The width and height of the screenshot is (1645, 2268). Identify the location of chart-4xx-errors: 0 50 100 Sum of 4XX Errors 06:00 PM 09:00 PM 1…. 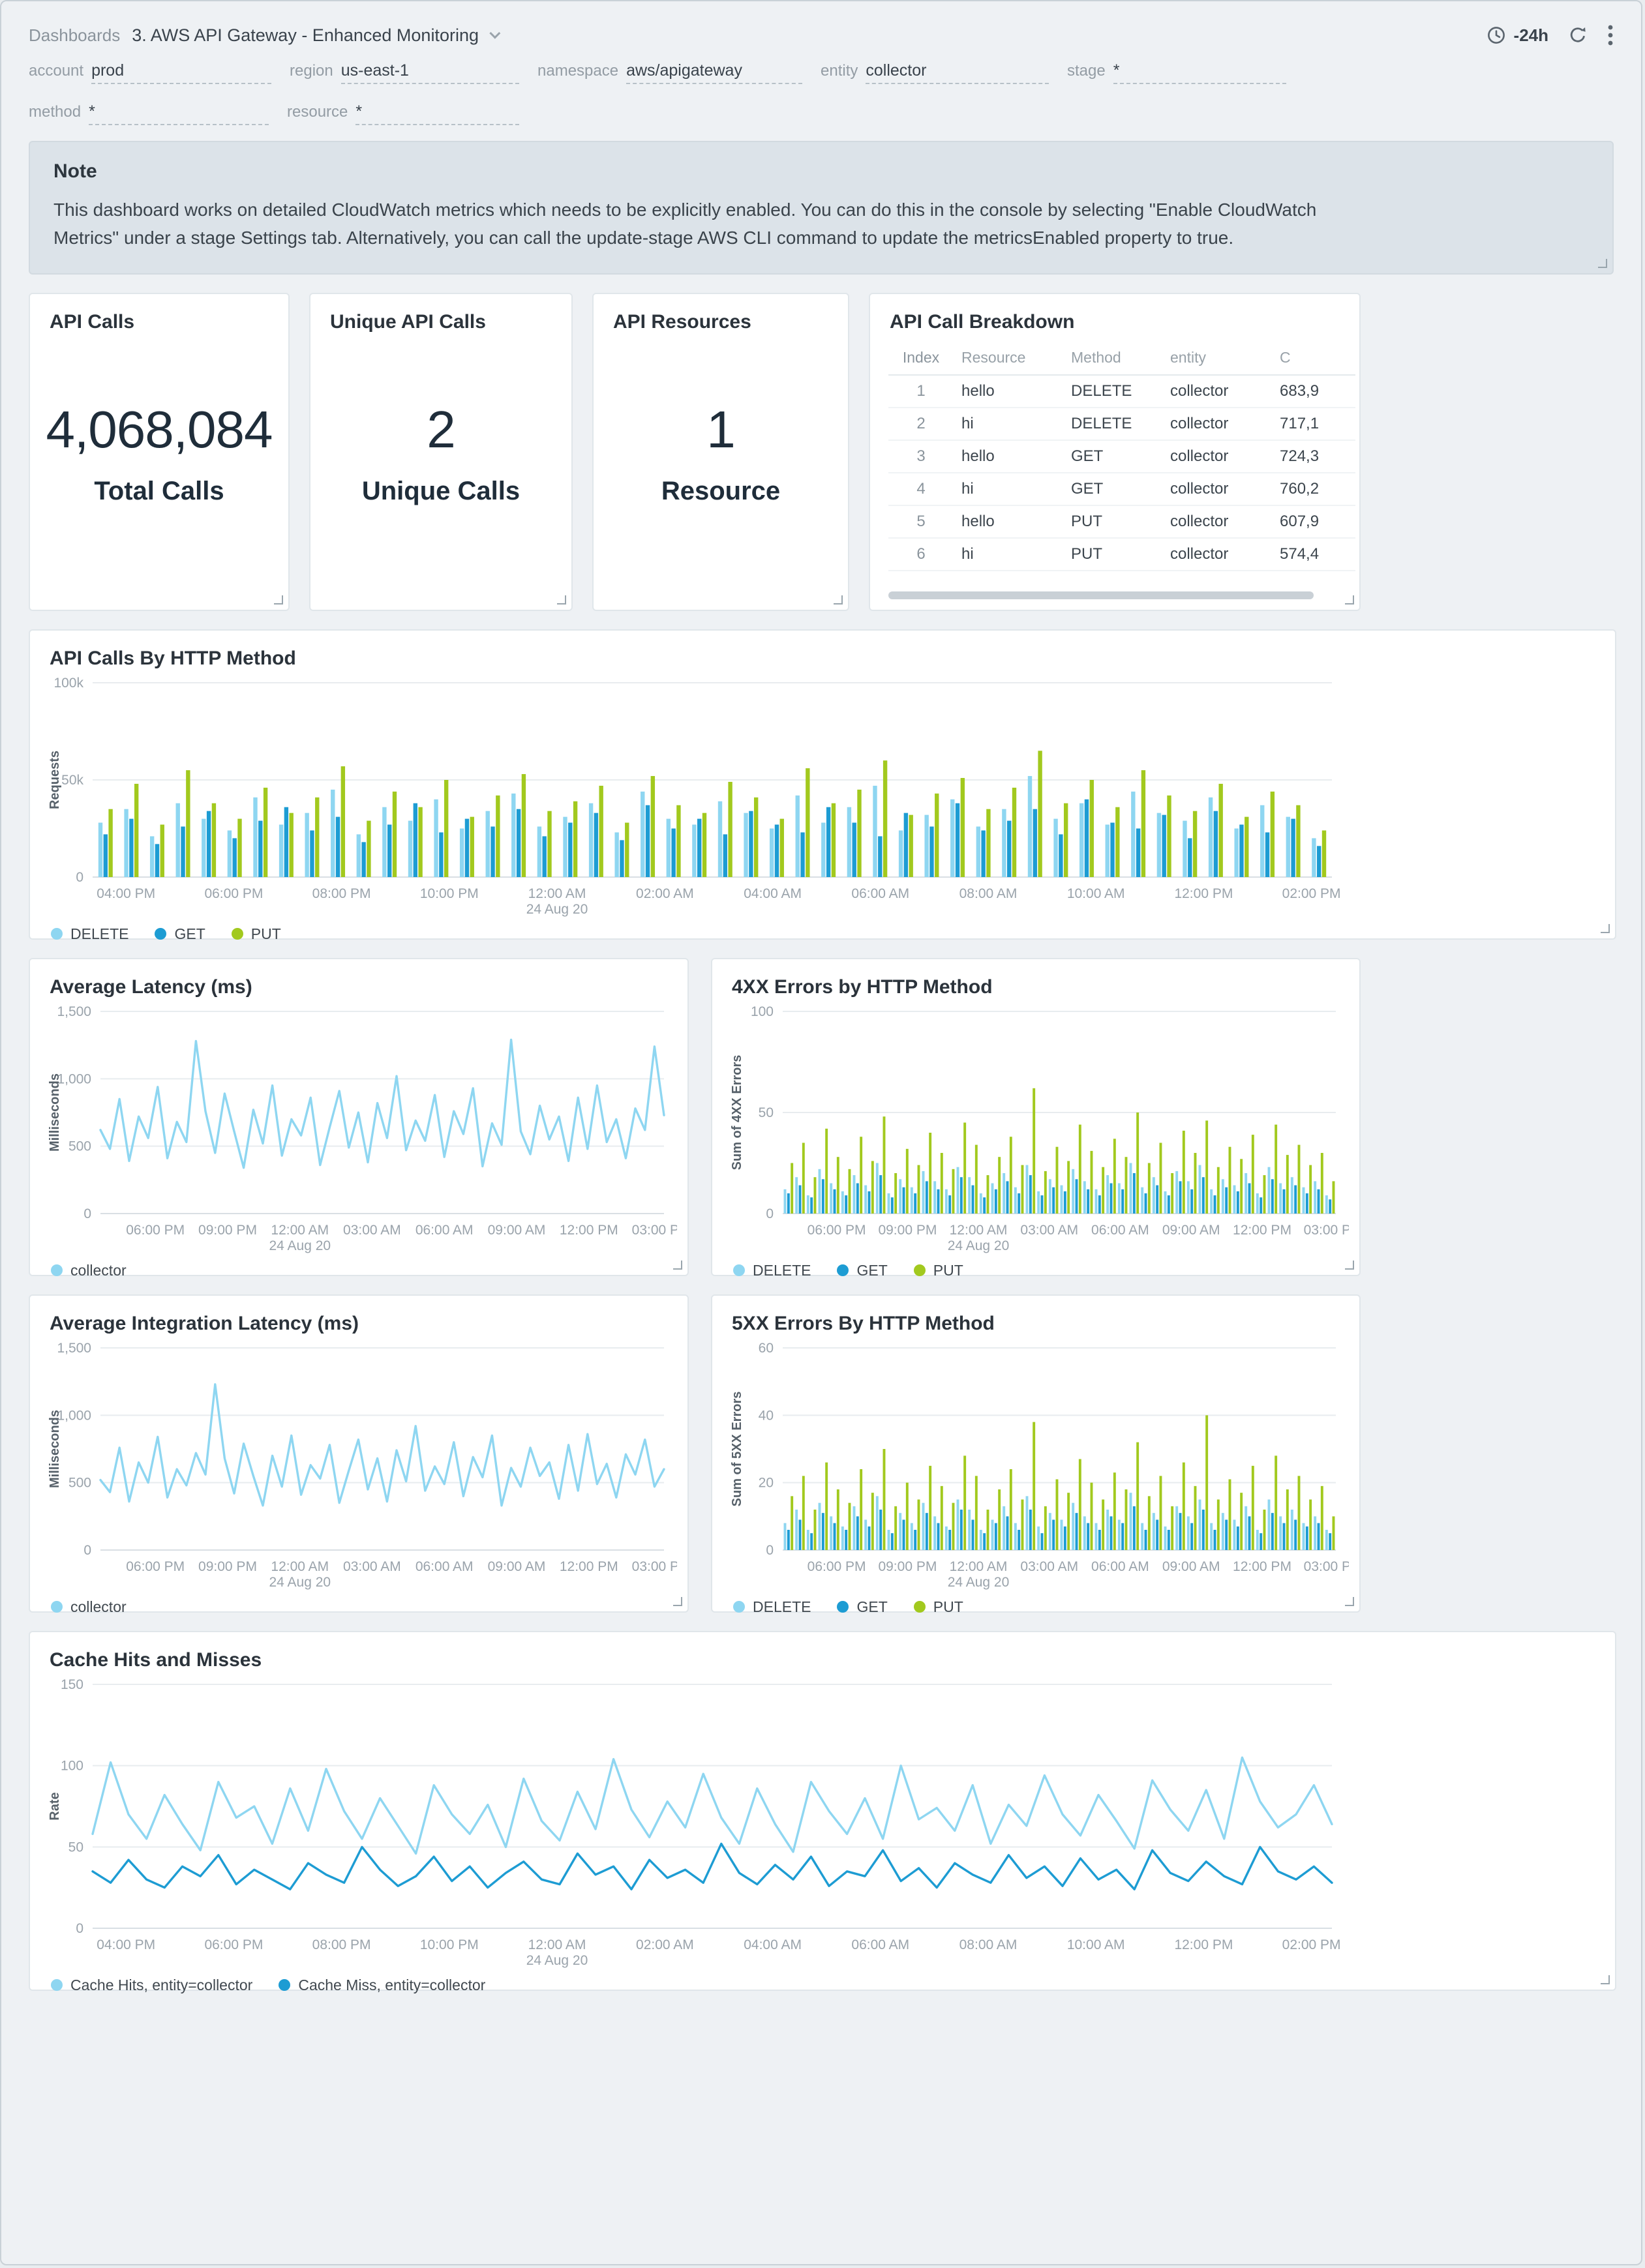
(1036, 1128).